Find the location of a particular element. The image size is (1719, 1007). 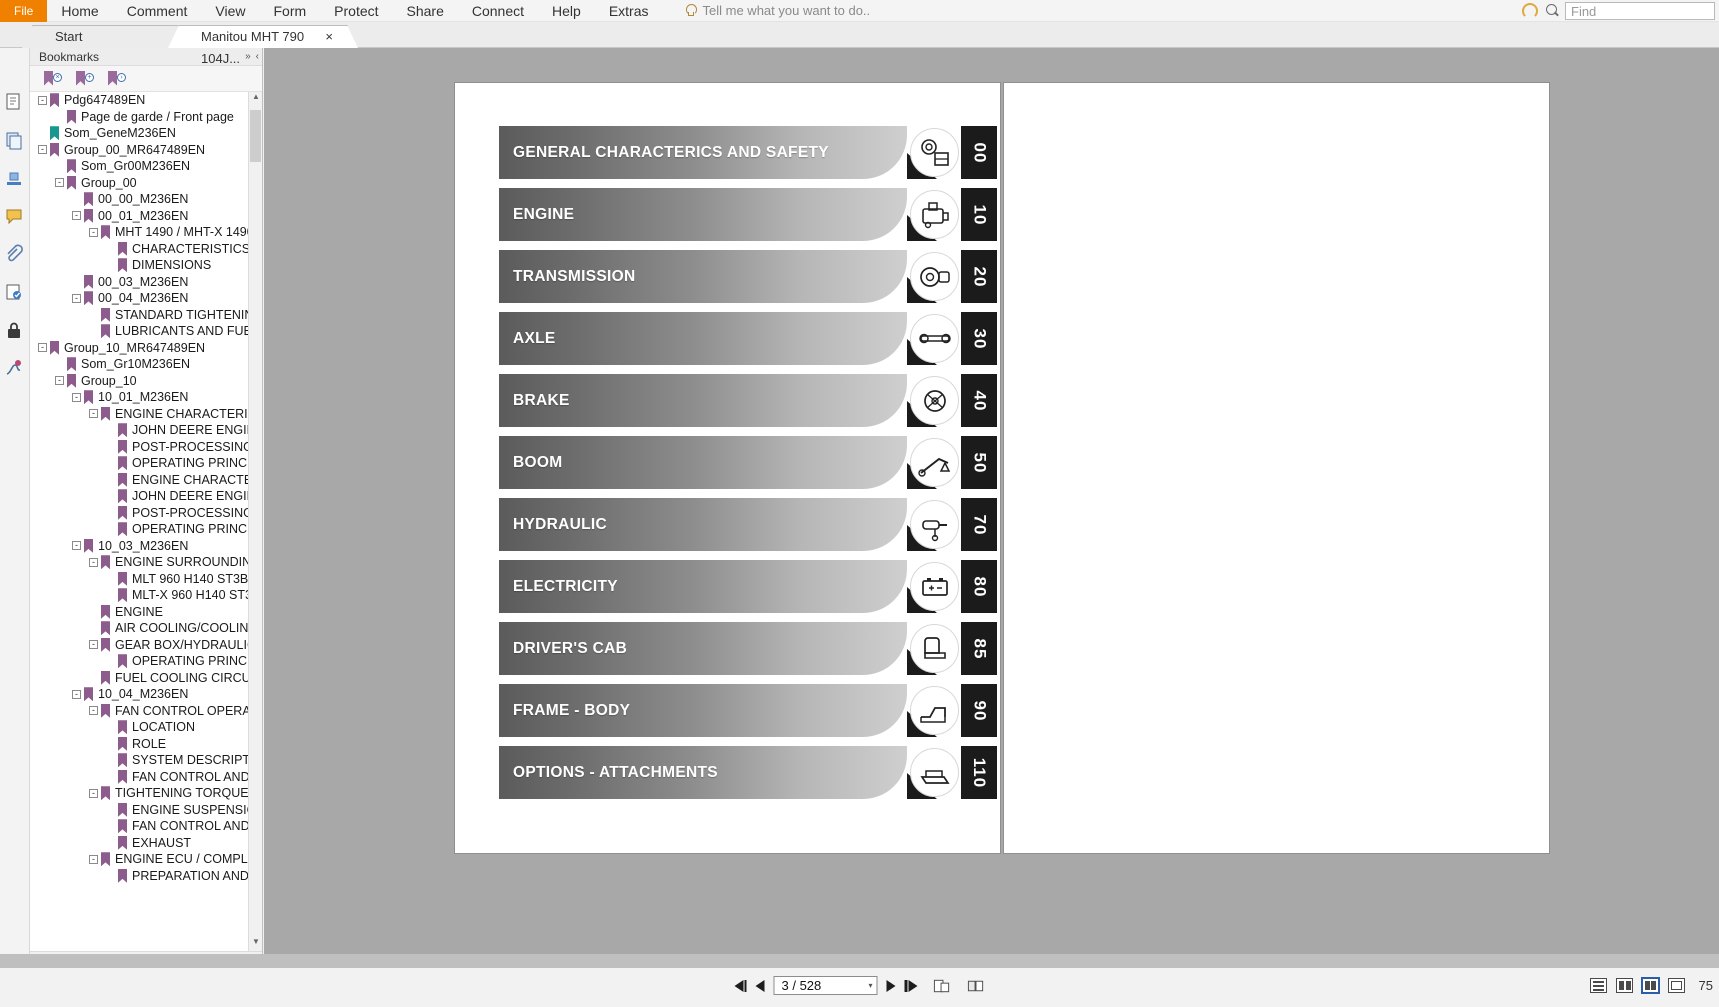

menu-item-help: Help is located at coordinates (566, 11).